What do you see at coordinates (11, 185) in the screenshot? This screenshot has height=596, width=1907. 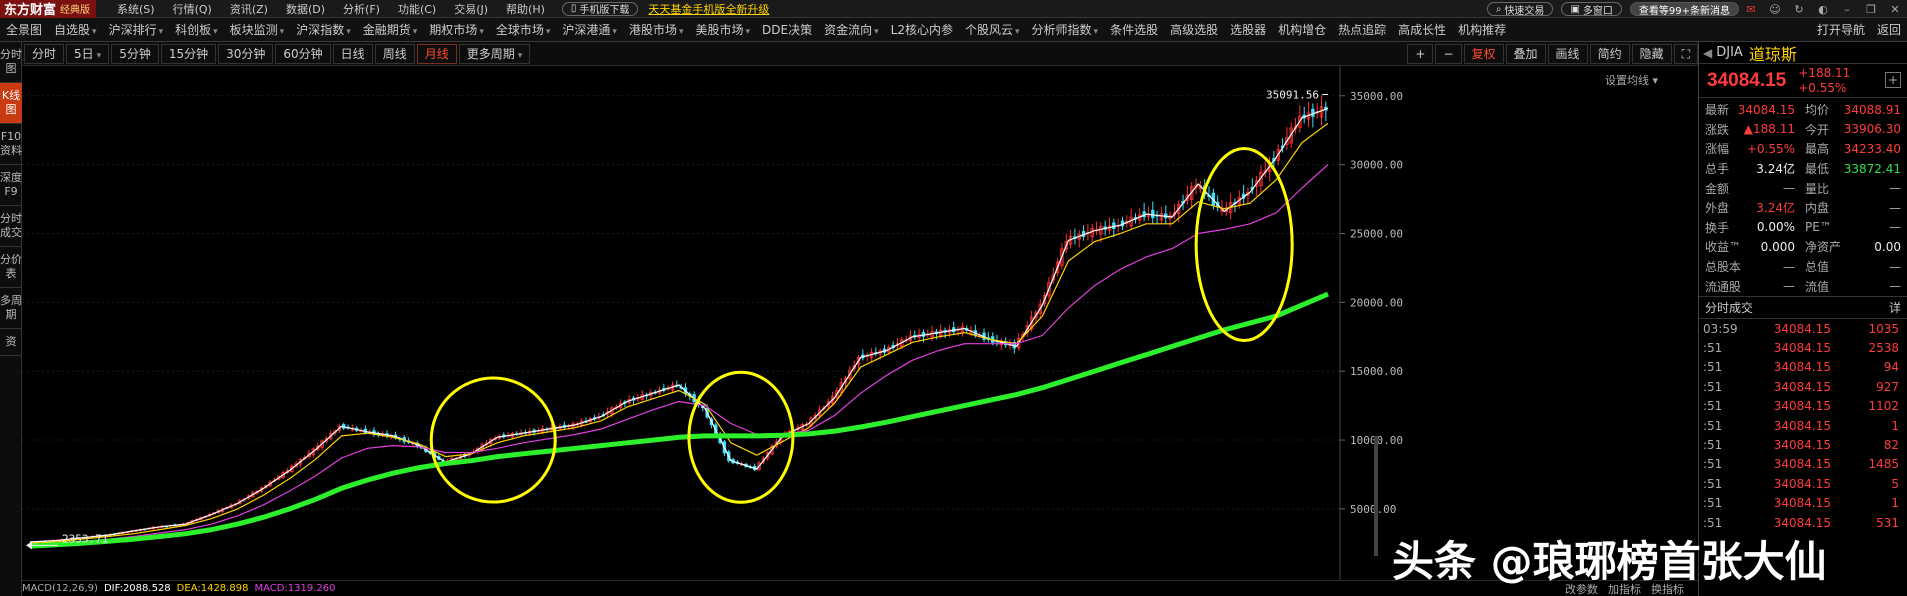 I see `view-tab-3: 深度F9` at bounding box center [11, 185].